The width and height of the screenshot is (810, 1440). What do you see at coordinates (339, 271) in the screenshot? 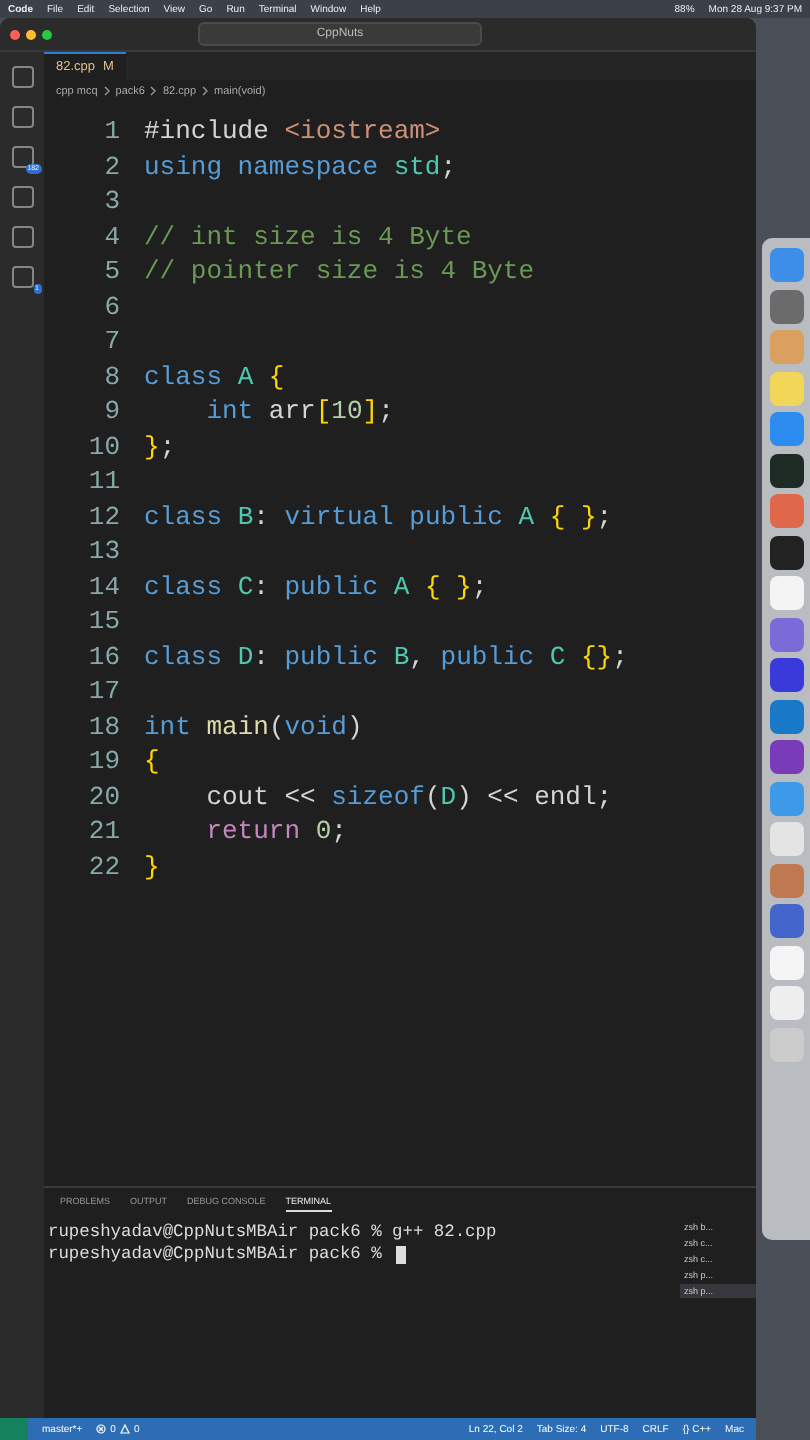
I see `code-line: // pointer size is 4 Byte` at bounding box center [339, 271].